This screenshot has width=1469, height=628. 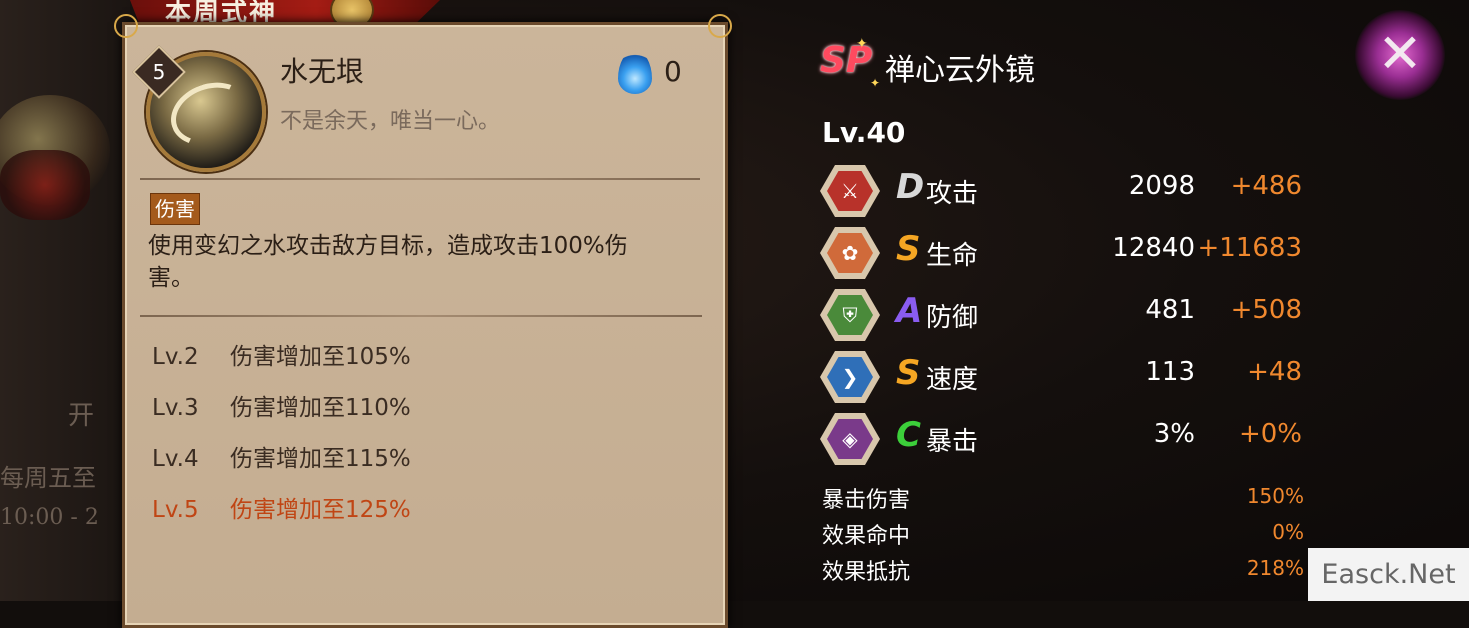 I want to click on stat-base: 481, so click(x=1170, y=310).